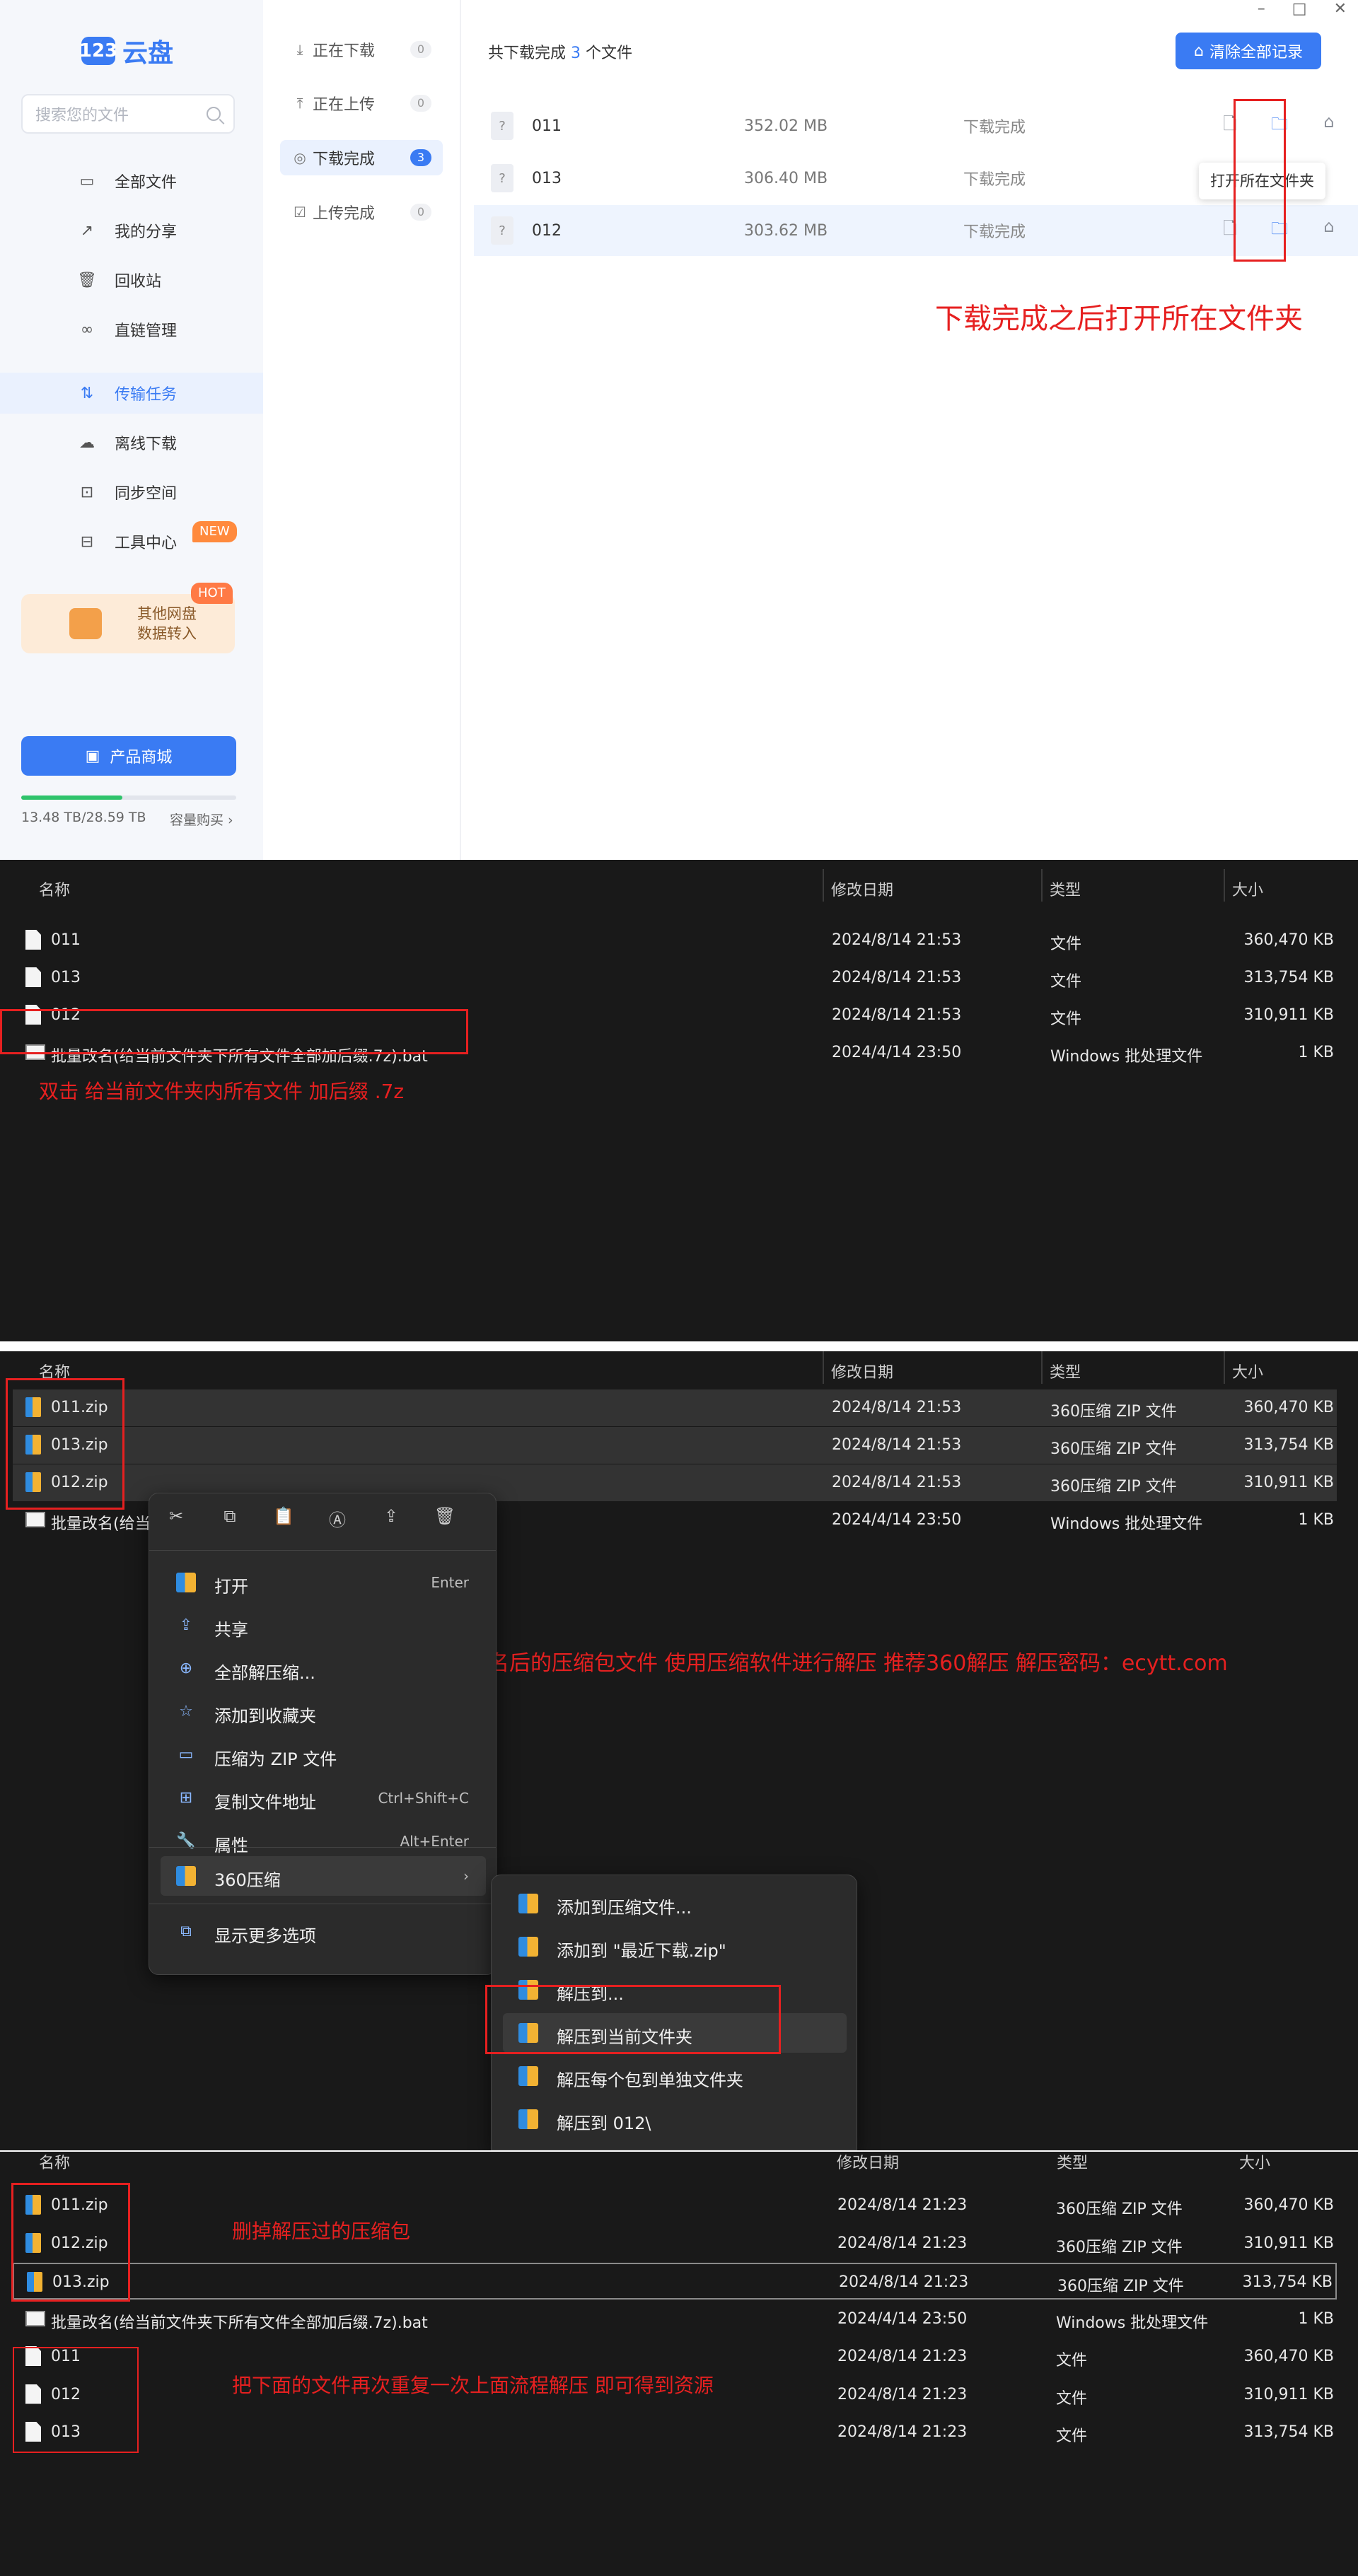  Describe the element at coordinates (361, 49) in the screenshot. I see `tab-downloading: ⤓ 正在下载 0` at that location.